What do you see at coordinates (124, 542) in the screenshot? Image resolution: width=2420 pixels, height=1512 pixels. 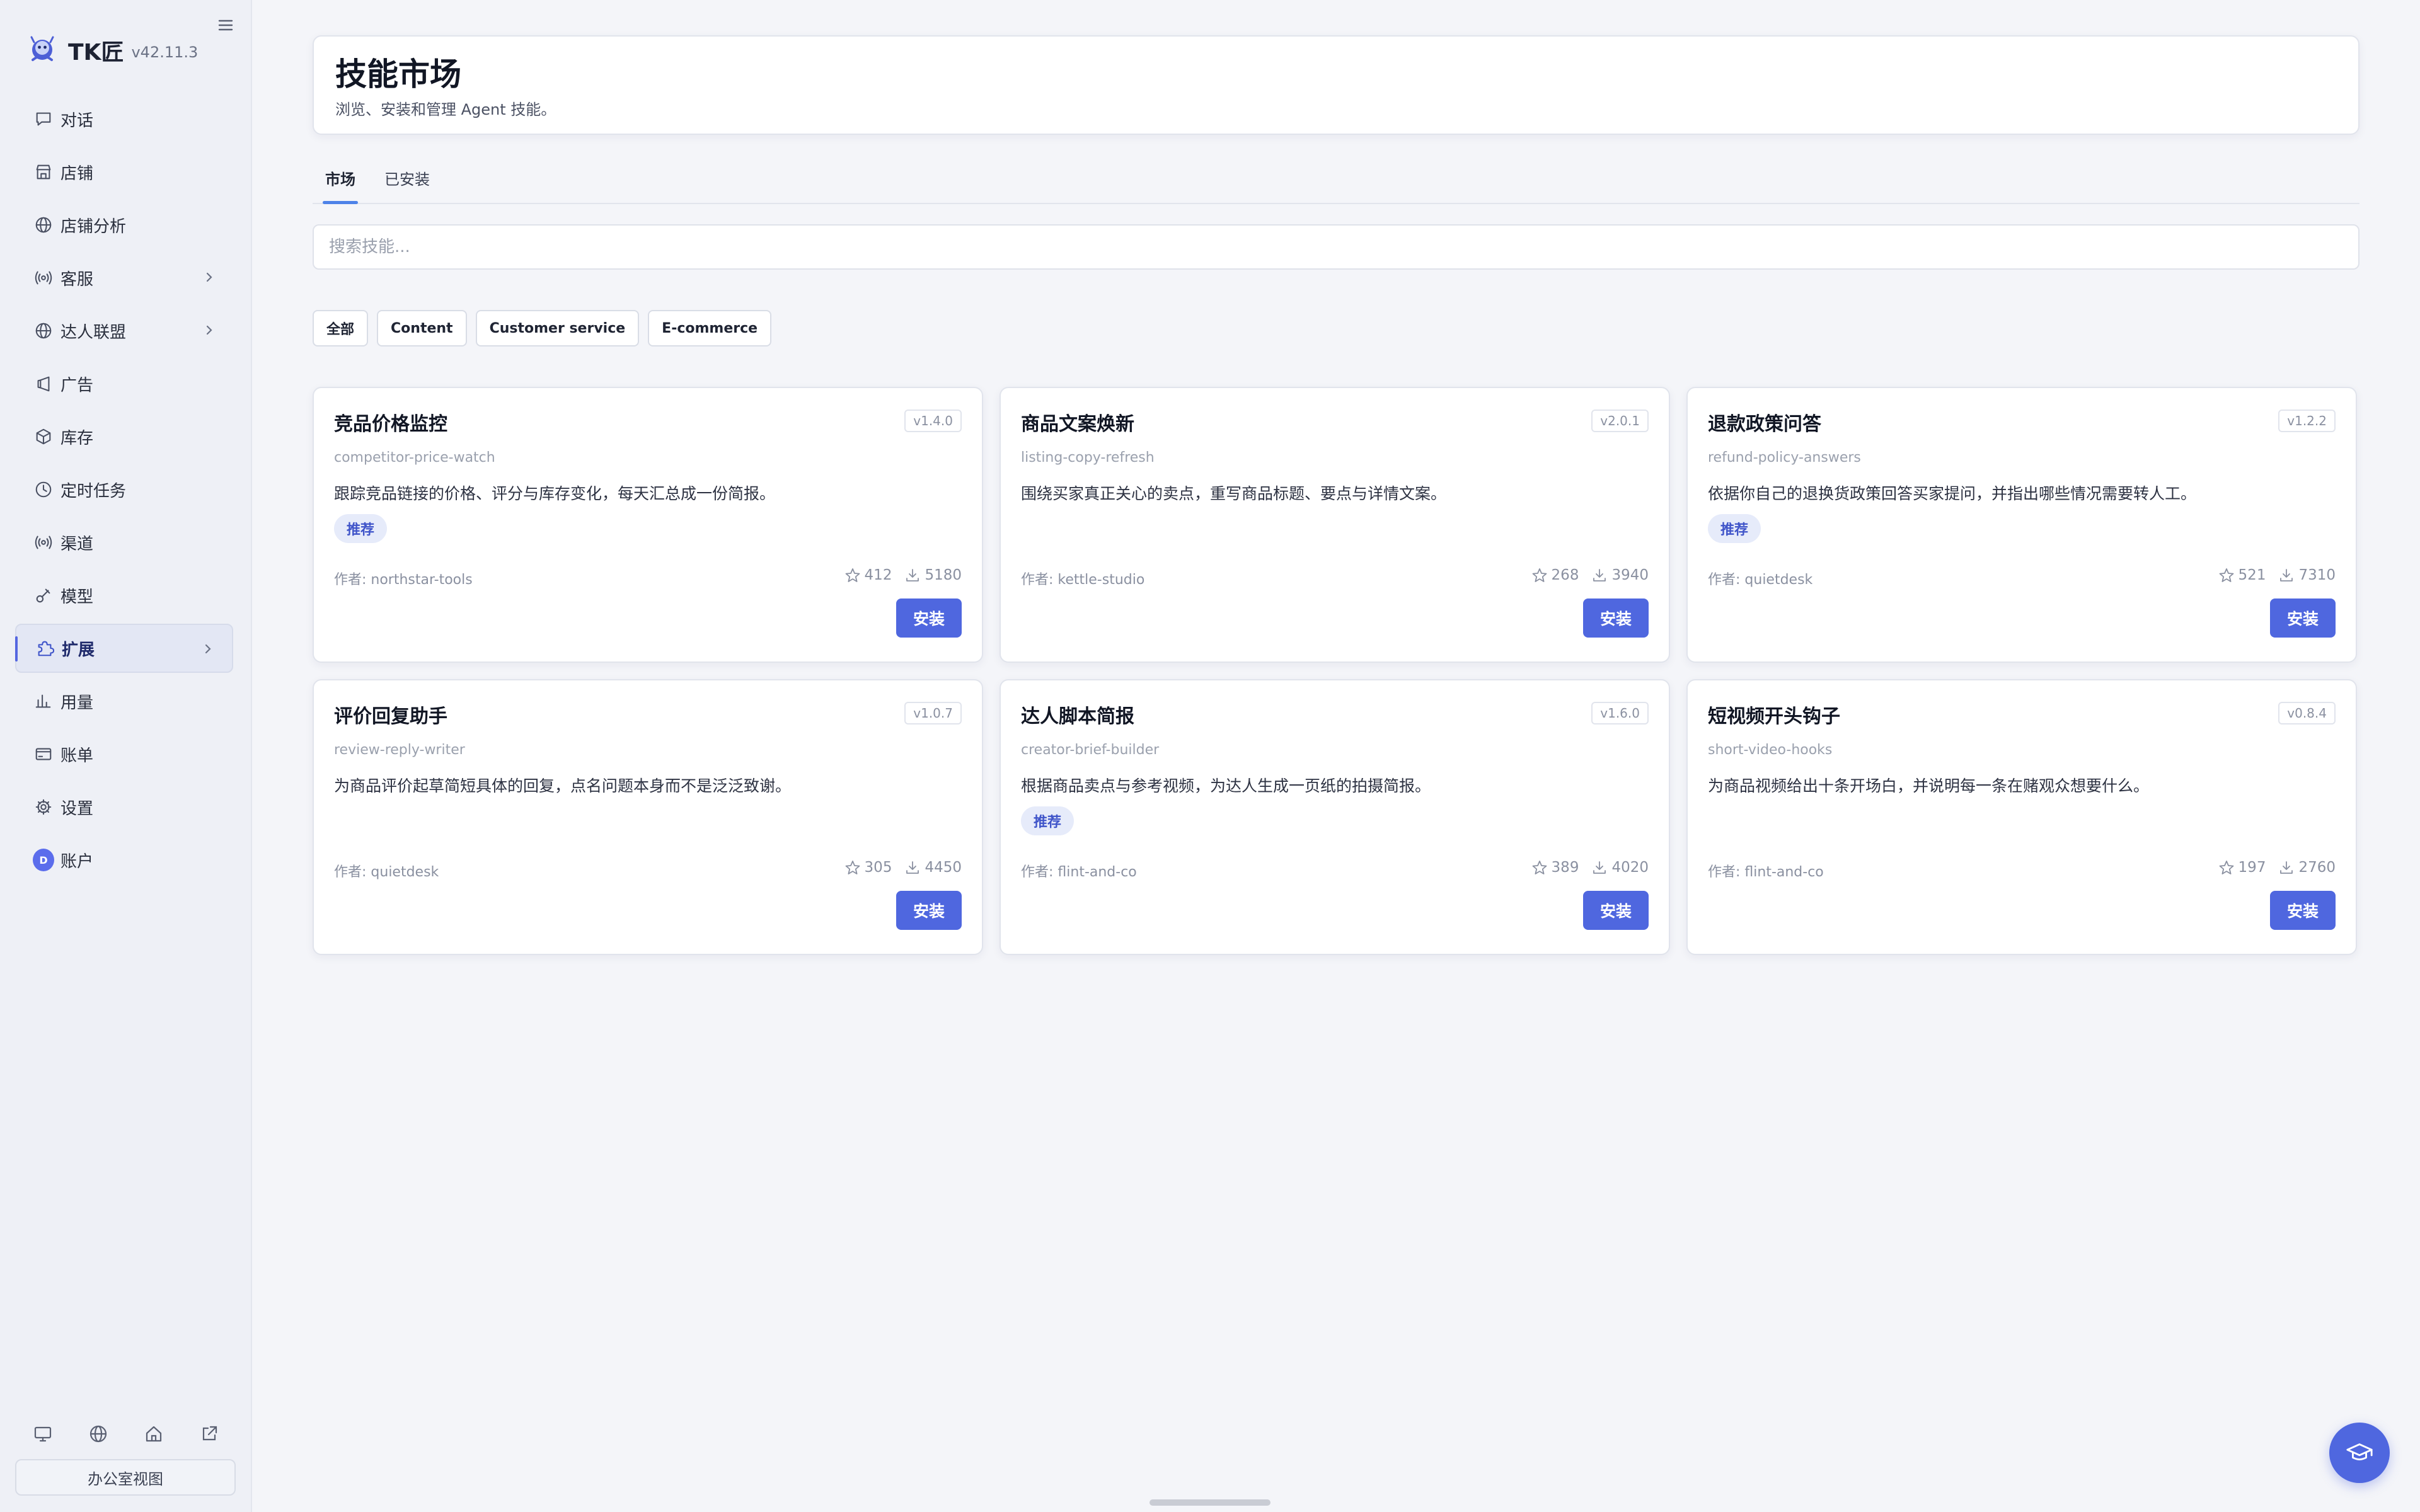 I see `sidebar-item-8: 渠道` at bounding box center [124, 542].